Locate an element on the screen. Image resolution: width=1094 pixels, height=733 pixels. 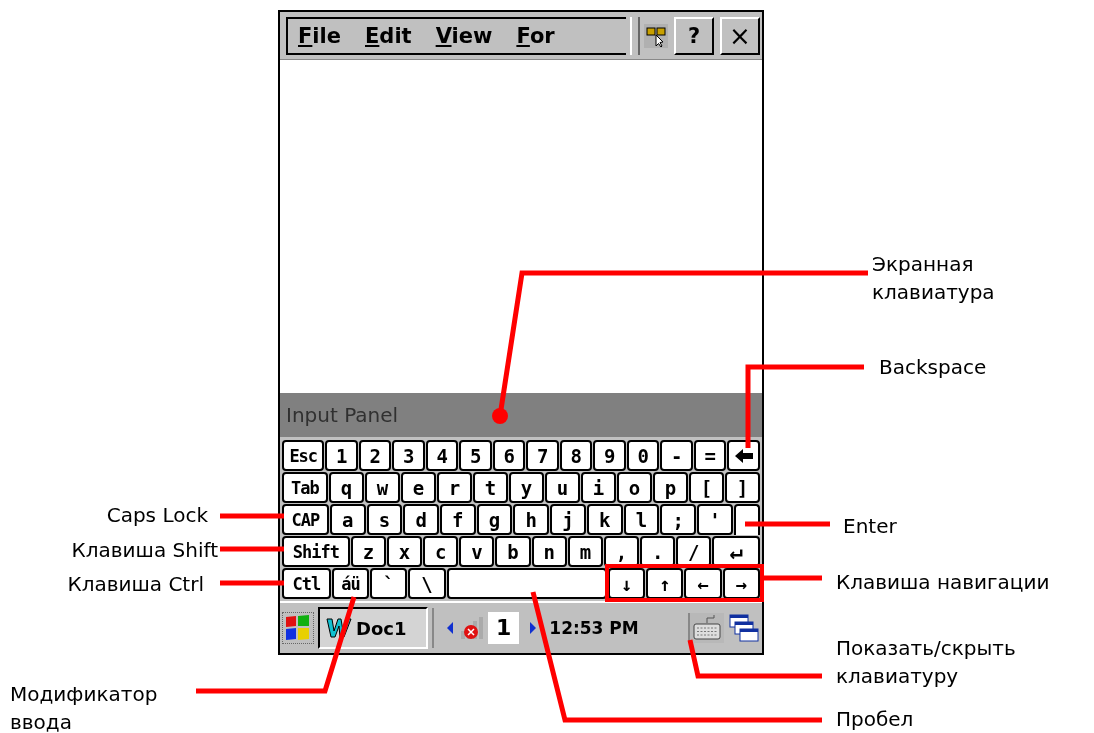
keyboard-key: ` is located at coordinates (389, 583).